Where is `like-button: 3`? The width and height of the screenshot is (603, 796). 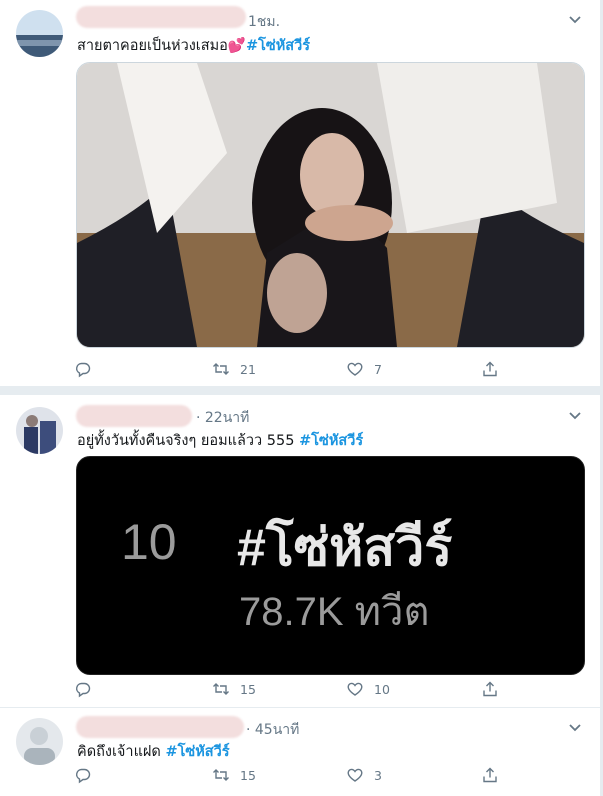
like-button: 3 is located at coordinates (364, 775).